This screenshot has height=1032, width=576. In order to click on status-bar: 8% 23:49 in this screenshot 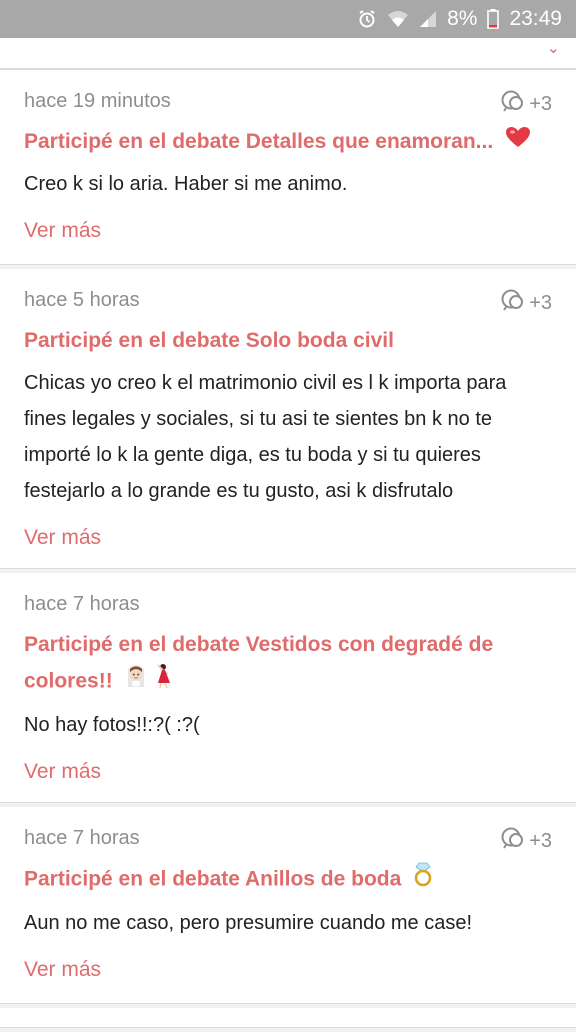, I will do `click(288, 19)`.